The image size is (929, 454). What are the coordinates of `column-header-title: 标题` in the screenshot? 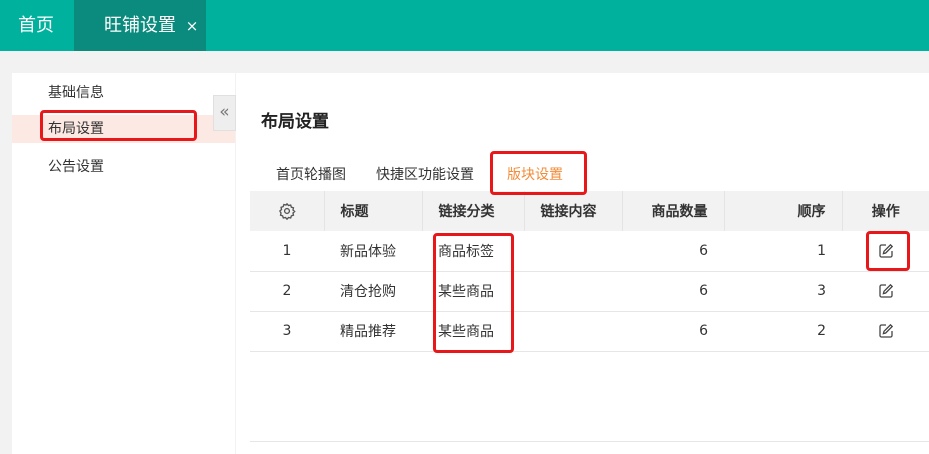 It's located at (373, 211).